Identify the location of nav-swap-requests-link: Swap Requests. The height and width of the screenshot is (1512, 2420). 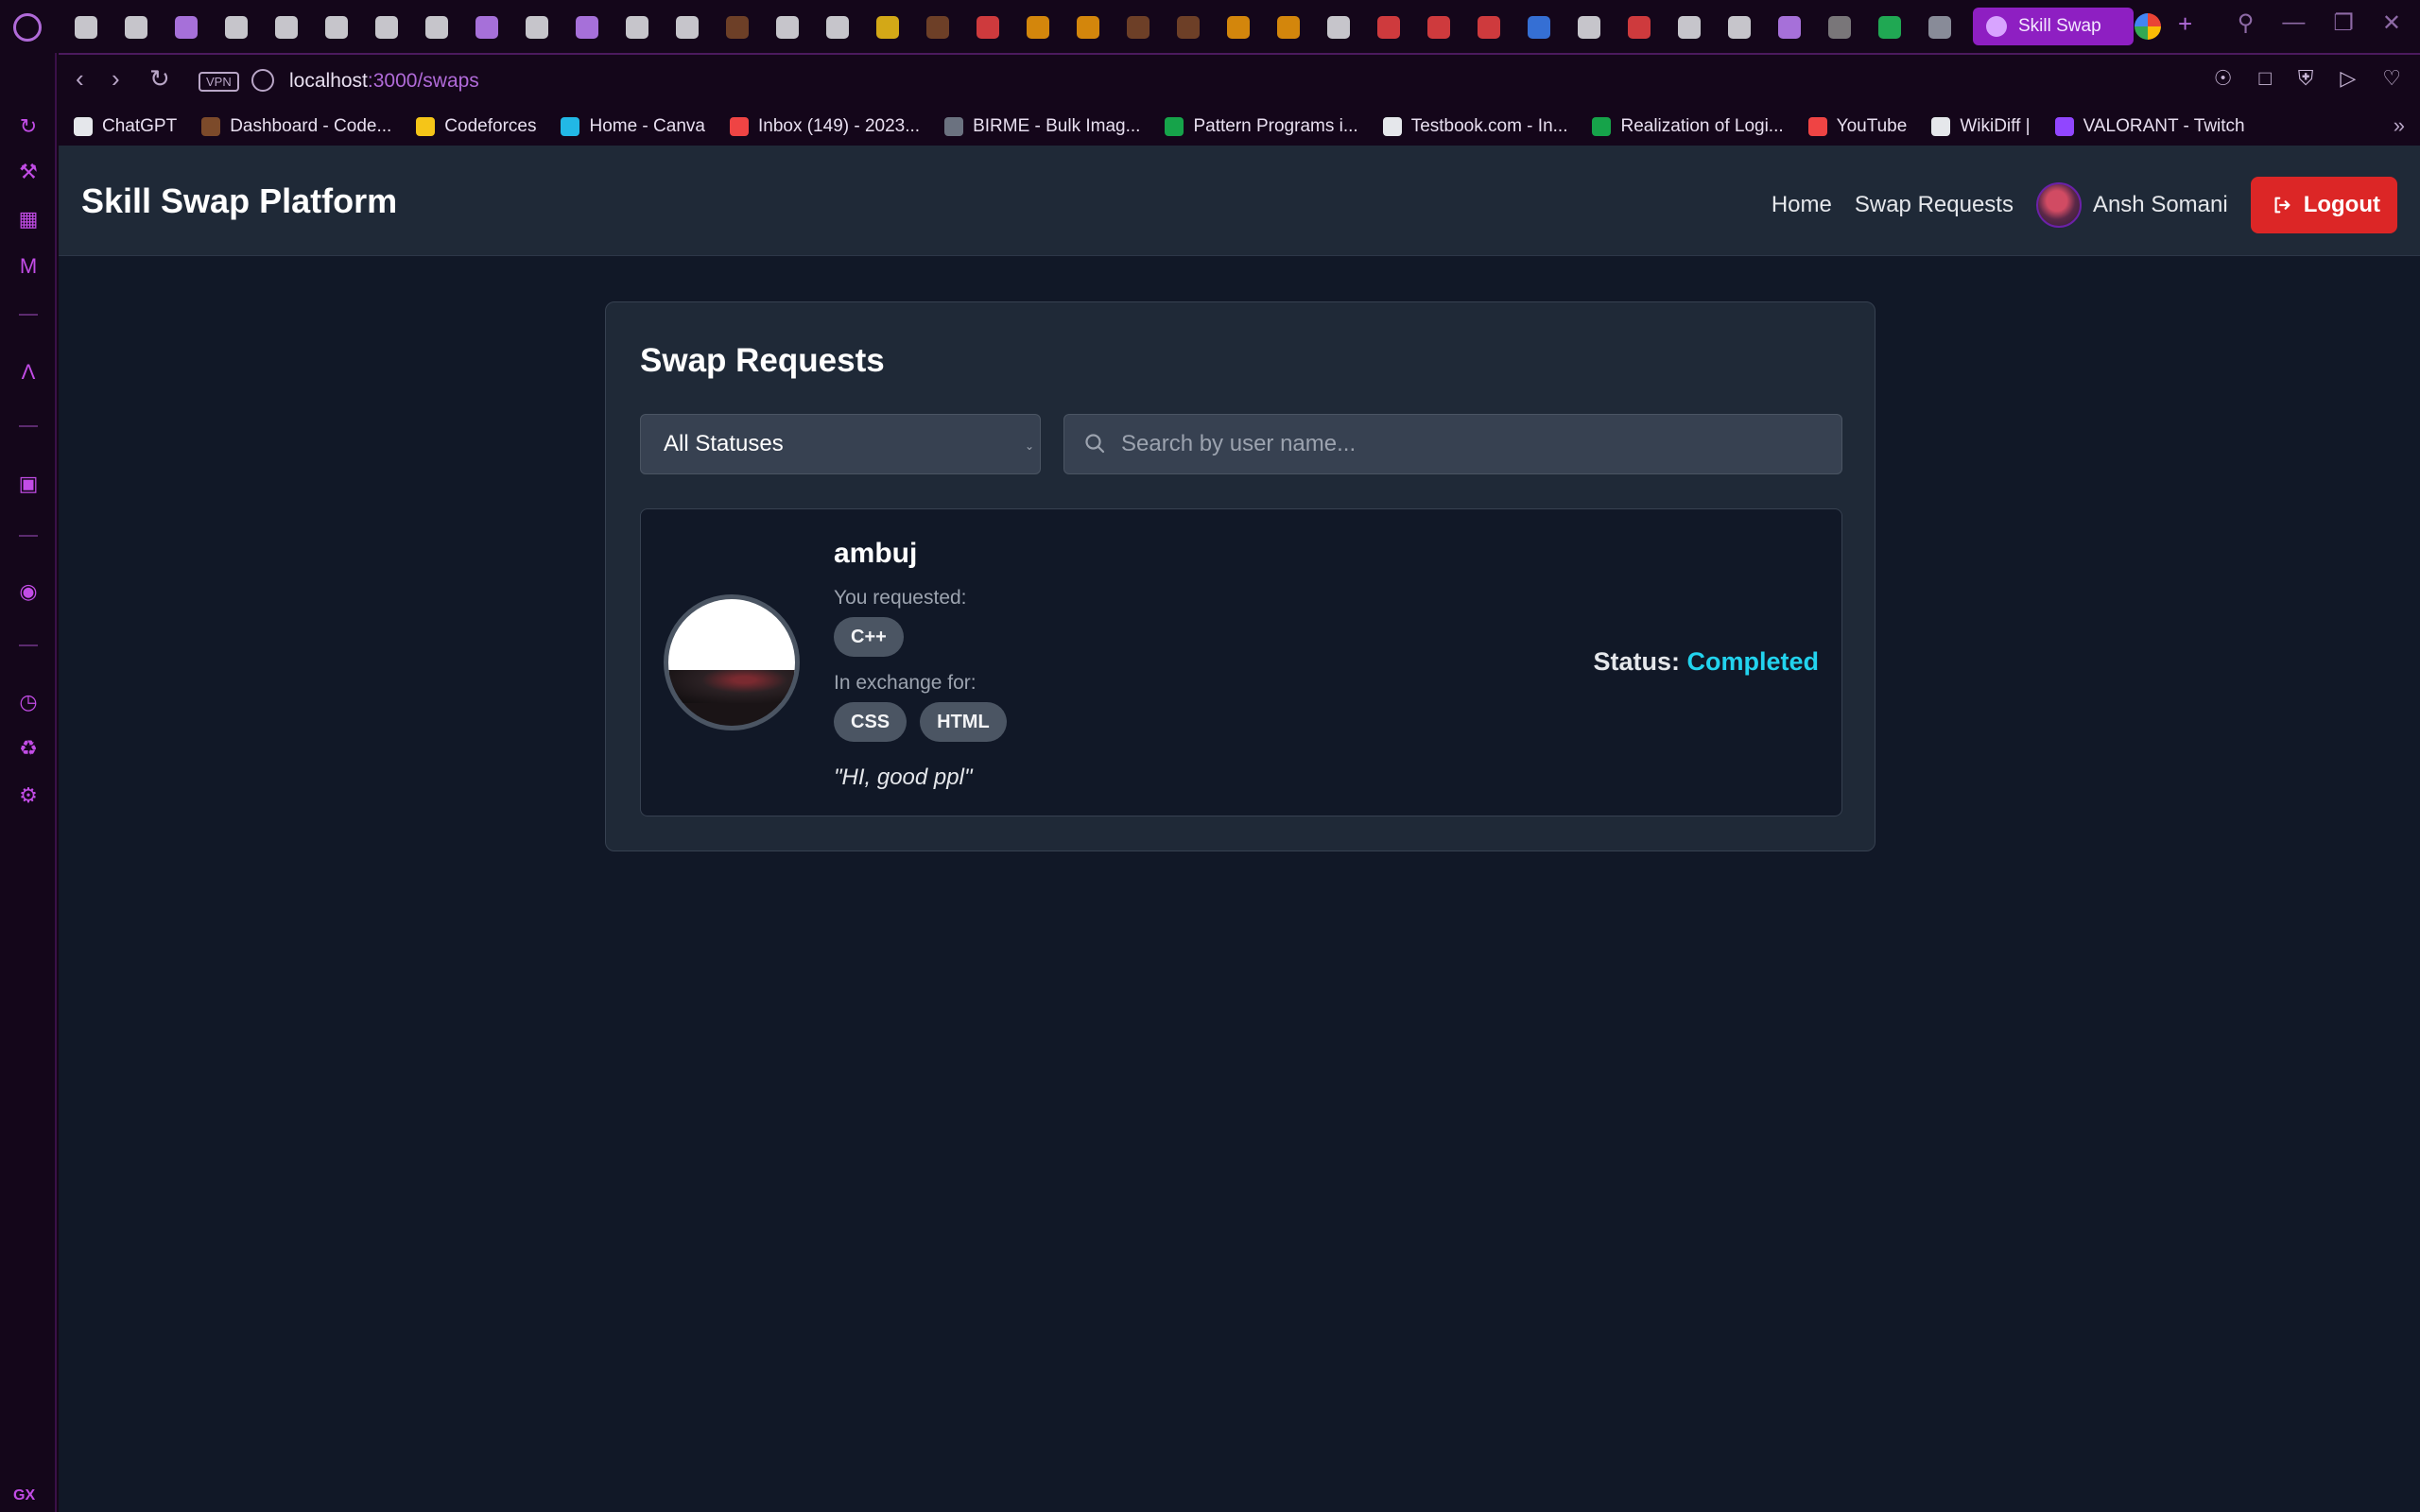
(1935, 205).